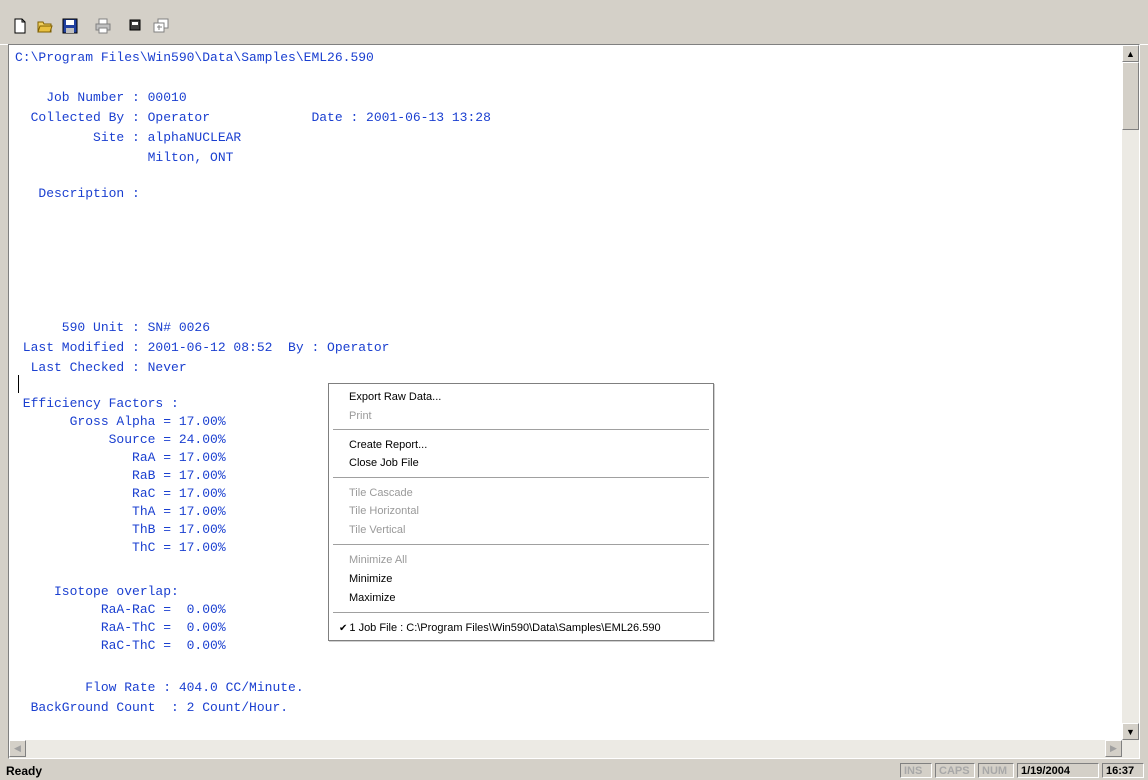 The width and height of the screenshot is (1148, 780). Describe the element at coordinates (378, 560) in the screenshot. I see `menu-item-minimize-all: Minimize All` at that location.